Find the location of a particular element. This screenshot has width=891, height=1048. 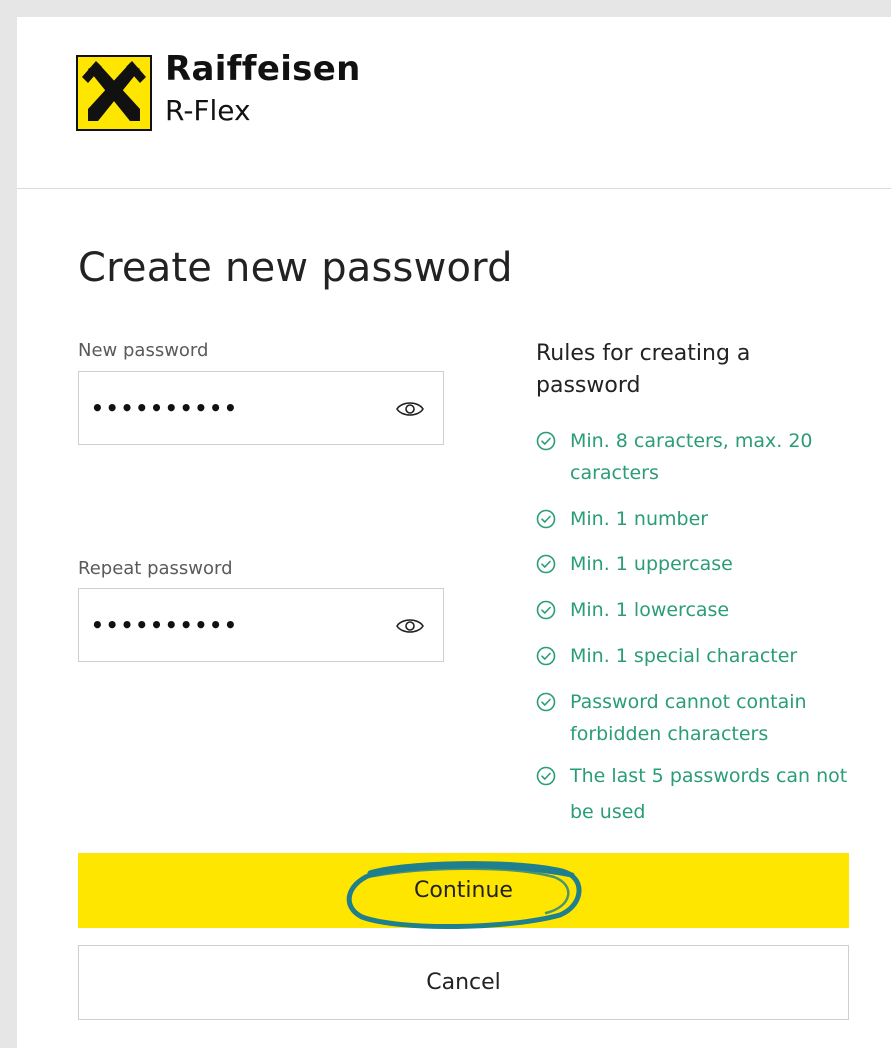

rule-item: Min. 1 lowercase is located at coordinates (701, 610).